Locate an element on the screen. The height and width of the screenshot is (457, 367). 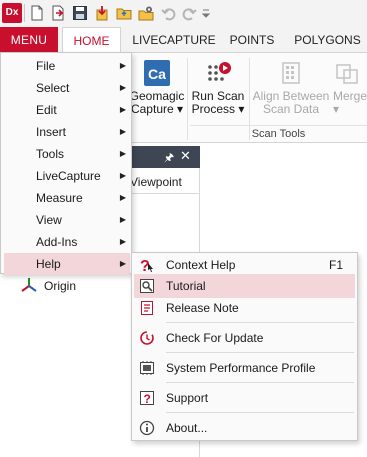
geomagic-capture-label-2: Capture ▾ is located at coordinates (157, 109).